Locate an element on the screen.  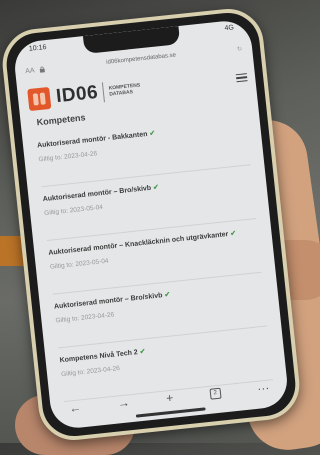
logo-divider is located at coordinates (104, 92).